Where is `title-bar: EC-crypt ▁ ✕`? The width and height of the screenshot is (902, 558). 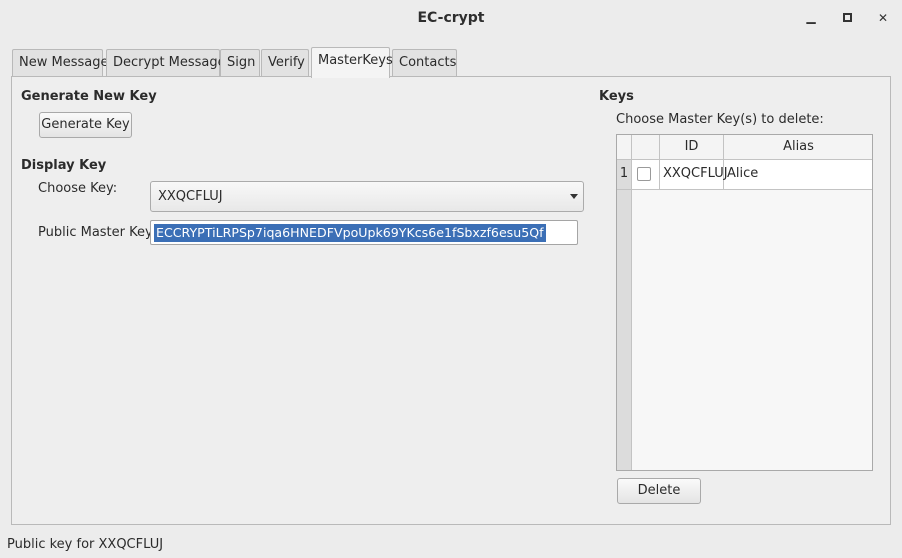
title-bar: EC-crypt ▁ ✕ is located at coordinates (451, 19).